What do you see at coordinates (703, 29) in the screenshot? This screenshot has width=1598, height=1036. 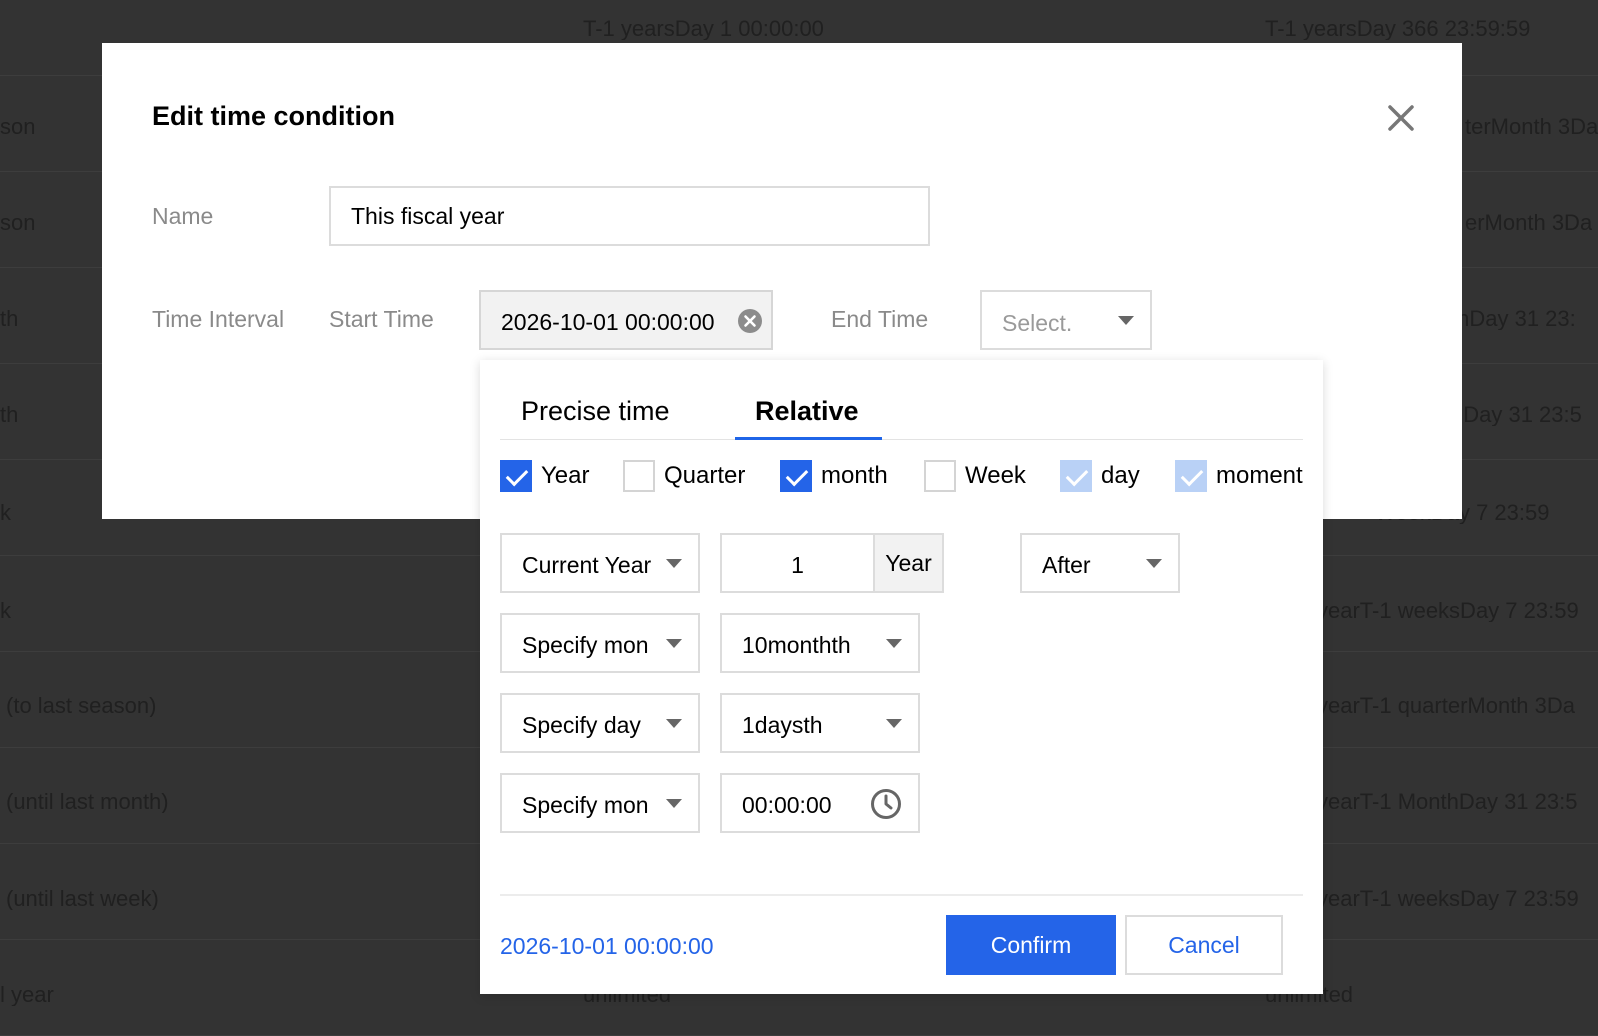 I see `table-cell: T-1 yearsDay 1 00:00:00` at bounding box center [703, 29].